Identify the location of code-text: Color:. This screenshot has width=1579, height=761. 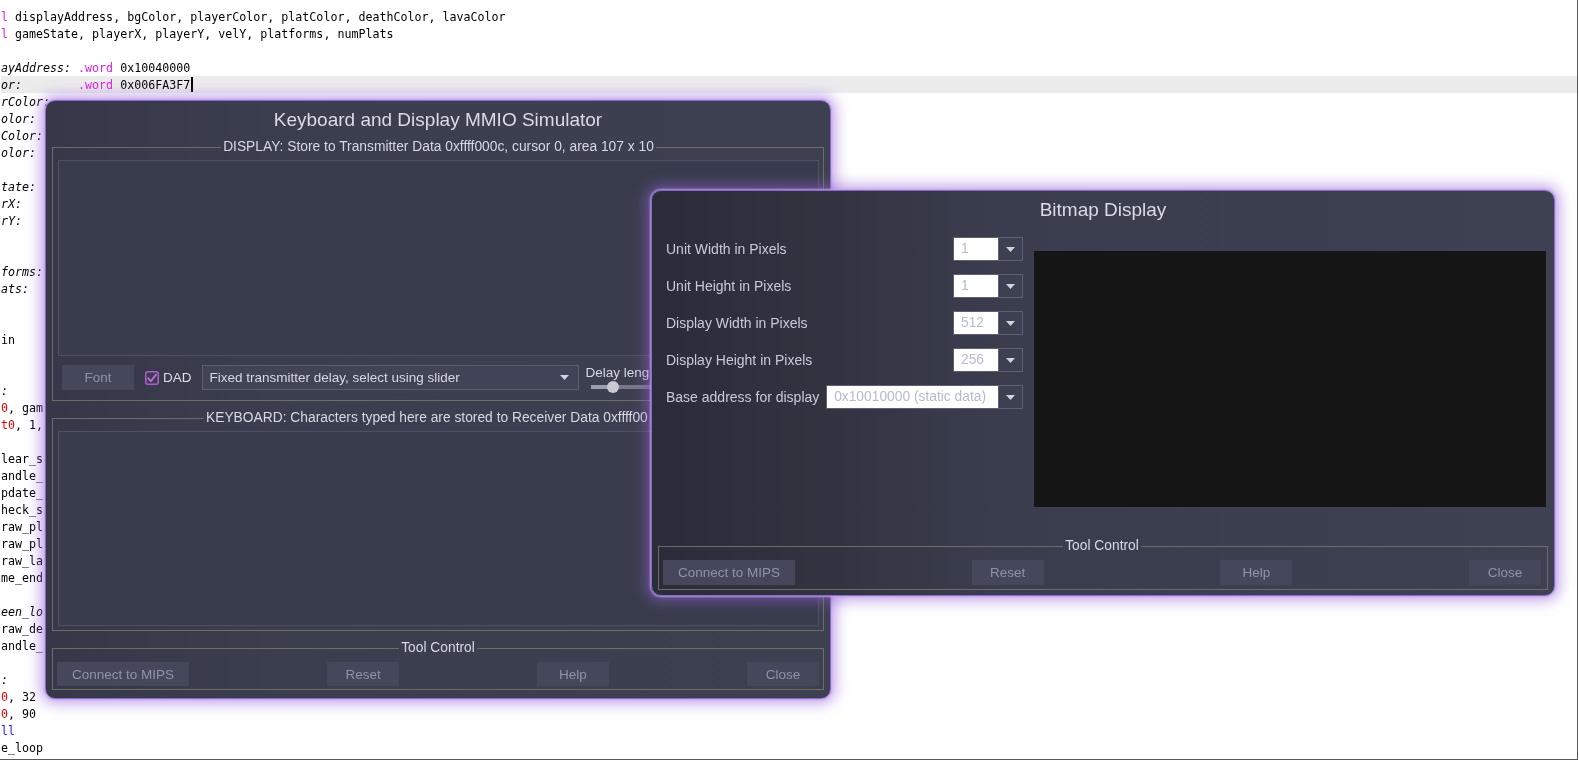
(22, 135).